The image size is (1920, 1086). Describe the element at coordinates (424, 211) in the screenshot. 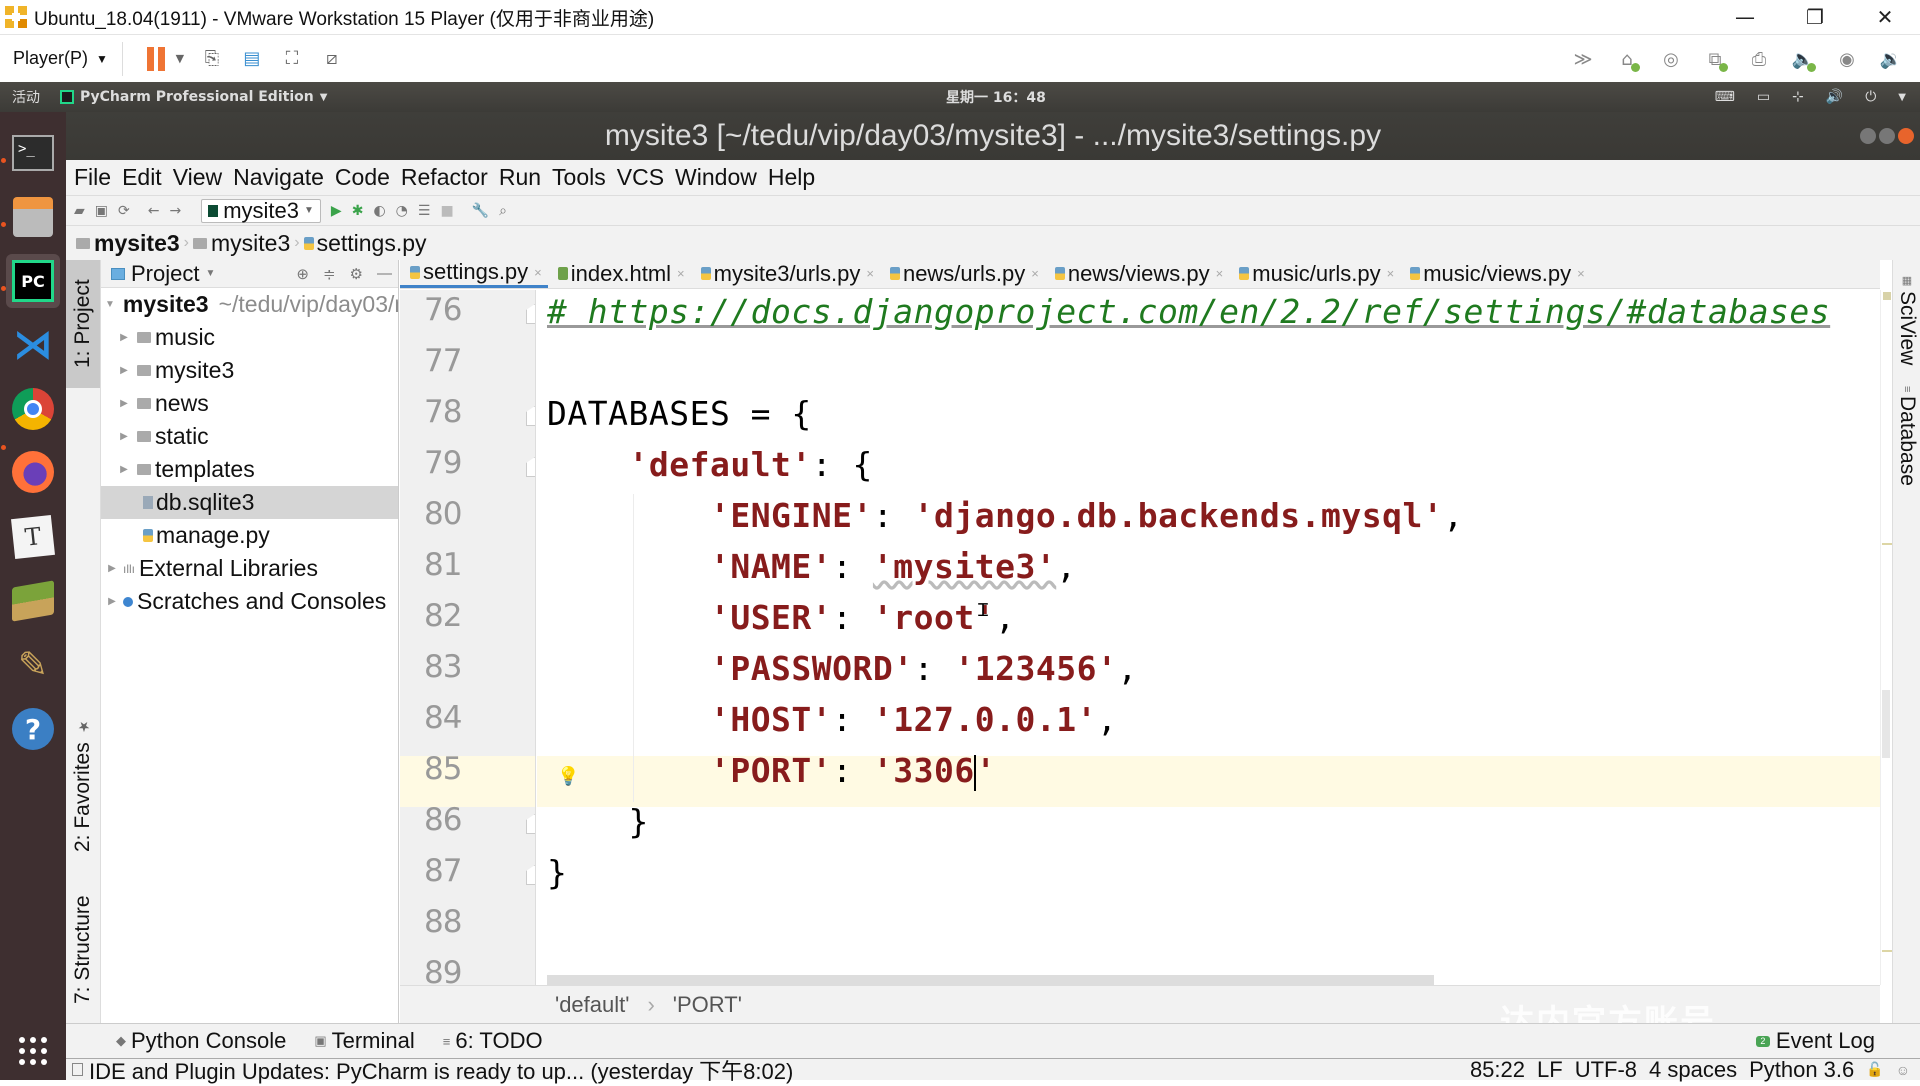

I see `concurrency-icon: ☰` at that location.